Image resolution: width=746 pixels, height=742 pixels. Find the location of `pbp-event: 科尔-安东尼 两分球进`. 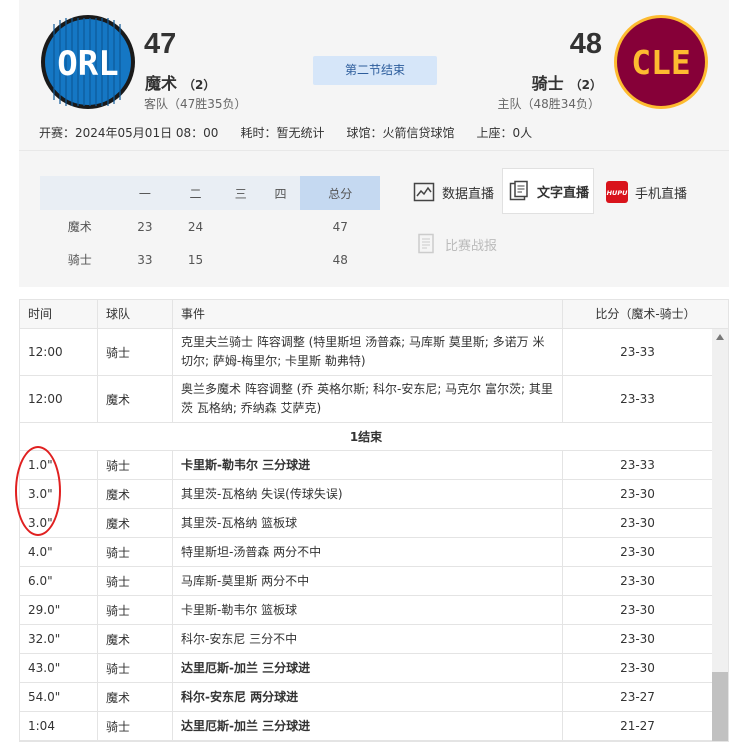

pbp-event: 科尔-安东尼 两分球进 is located at coordinates (368, 697).